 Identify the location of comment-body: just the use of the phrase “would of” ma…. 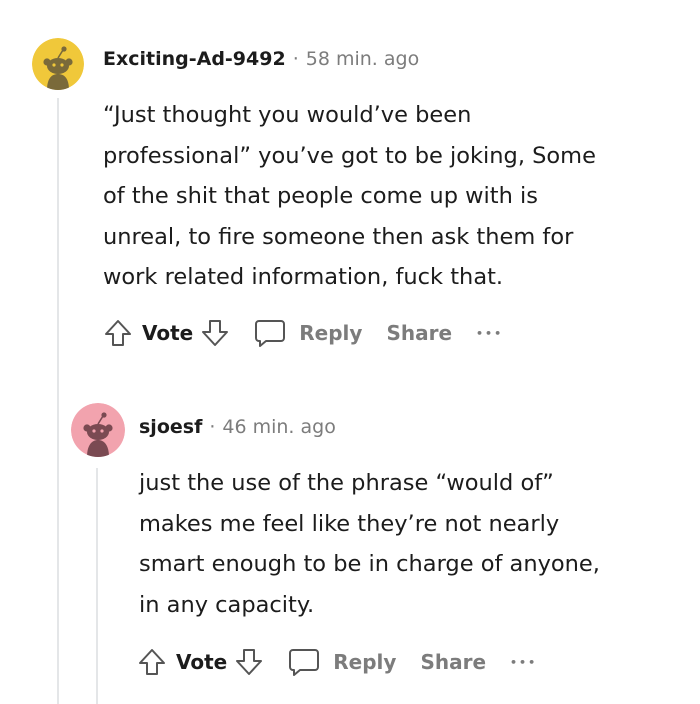
(369, 544).